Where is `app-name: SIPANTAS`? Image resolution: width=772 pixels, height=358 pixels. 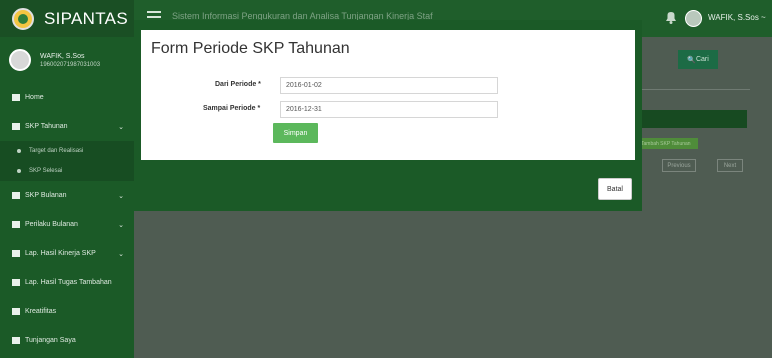 app-name: SIPANTAS is located at coordinates (86, 18).